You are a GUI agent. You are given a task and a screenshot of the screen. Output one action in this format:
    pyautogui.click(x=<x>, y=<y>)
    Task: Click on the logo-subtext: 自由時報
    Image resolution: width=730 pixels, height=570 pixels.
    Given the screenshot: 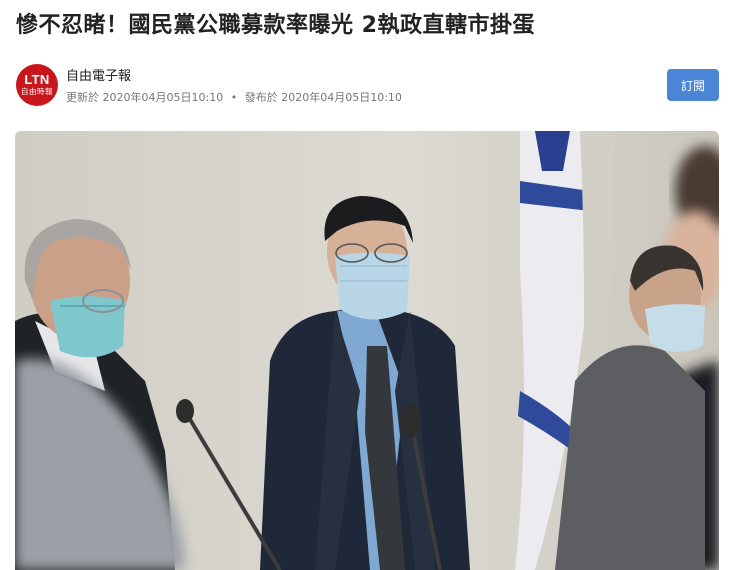 What is the action you would take?
    pyautogui.click(x=37, y=91)
    